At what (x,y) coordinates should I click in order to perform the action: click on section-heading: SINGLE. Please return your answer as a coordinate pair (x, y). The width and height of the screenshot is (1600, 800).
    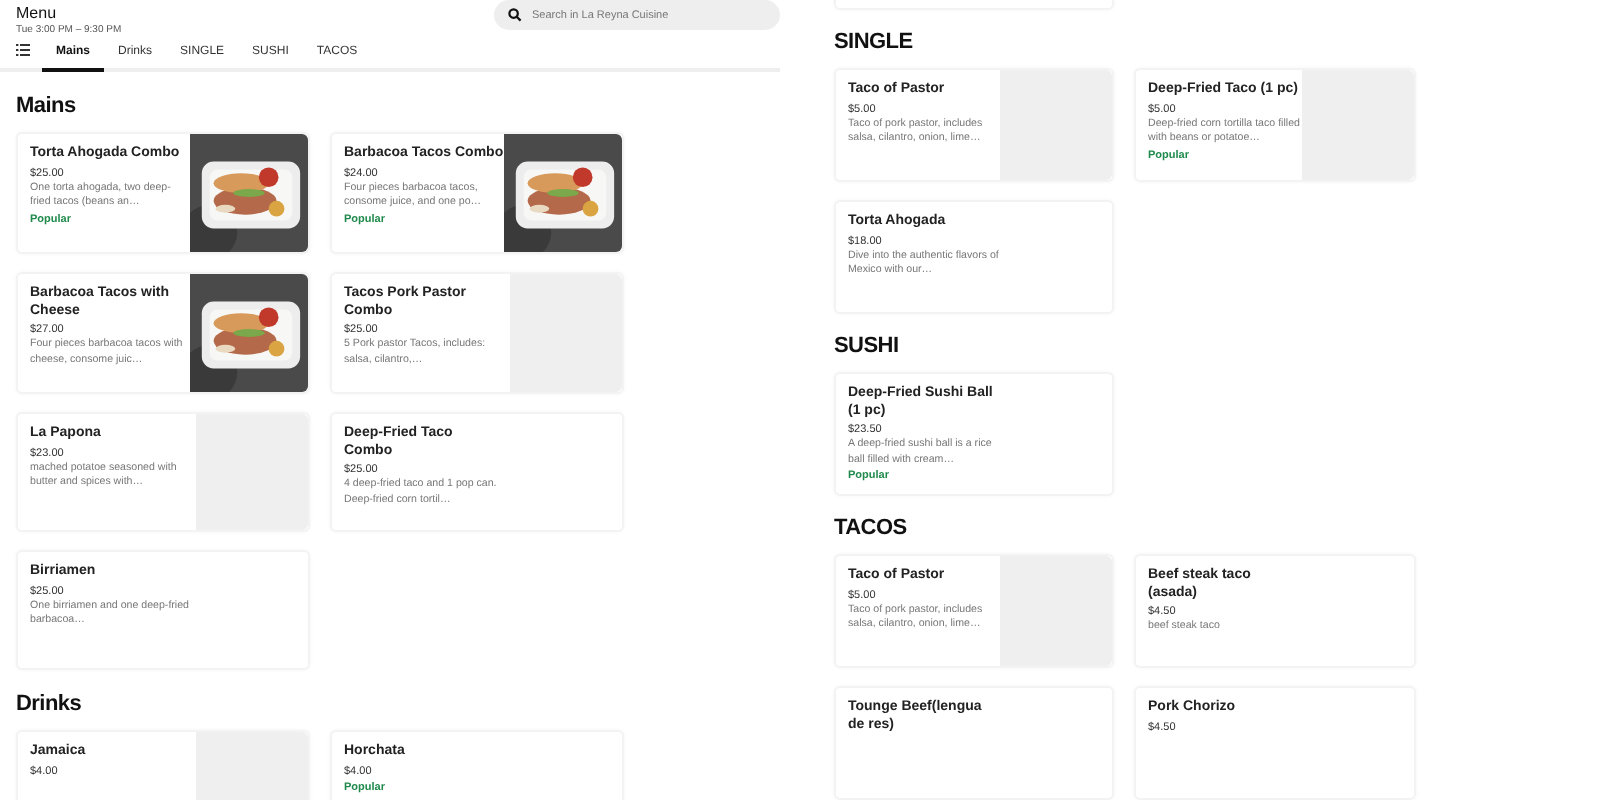
    Looking at the image, I should click on (874, 42).